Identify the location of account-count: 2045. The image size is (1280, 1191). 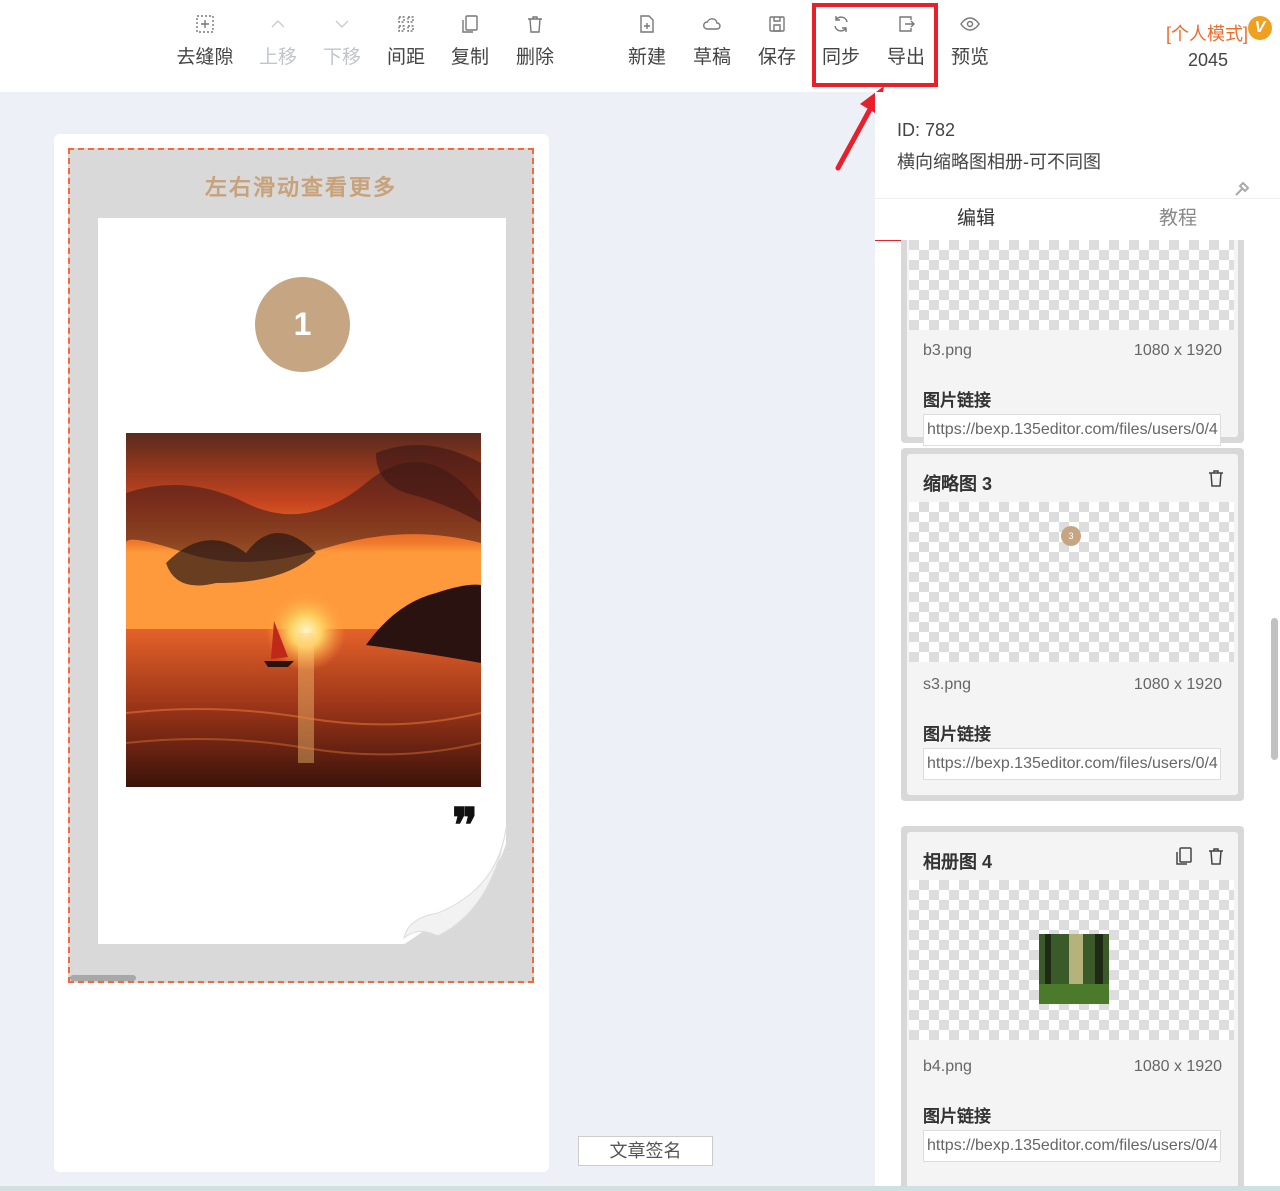
(1208, 60).